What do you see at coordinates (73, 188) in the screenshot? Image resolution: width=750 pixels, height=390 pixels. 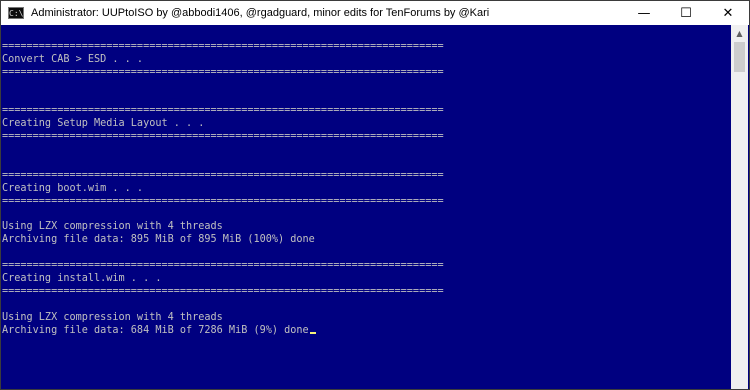 I see `console-line: Creating boot.wim . . .` at bounding box center [73, 188].